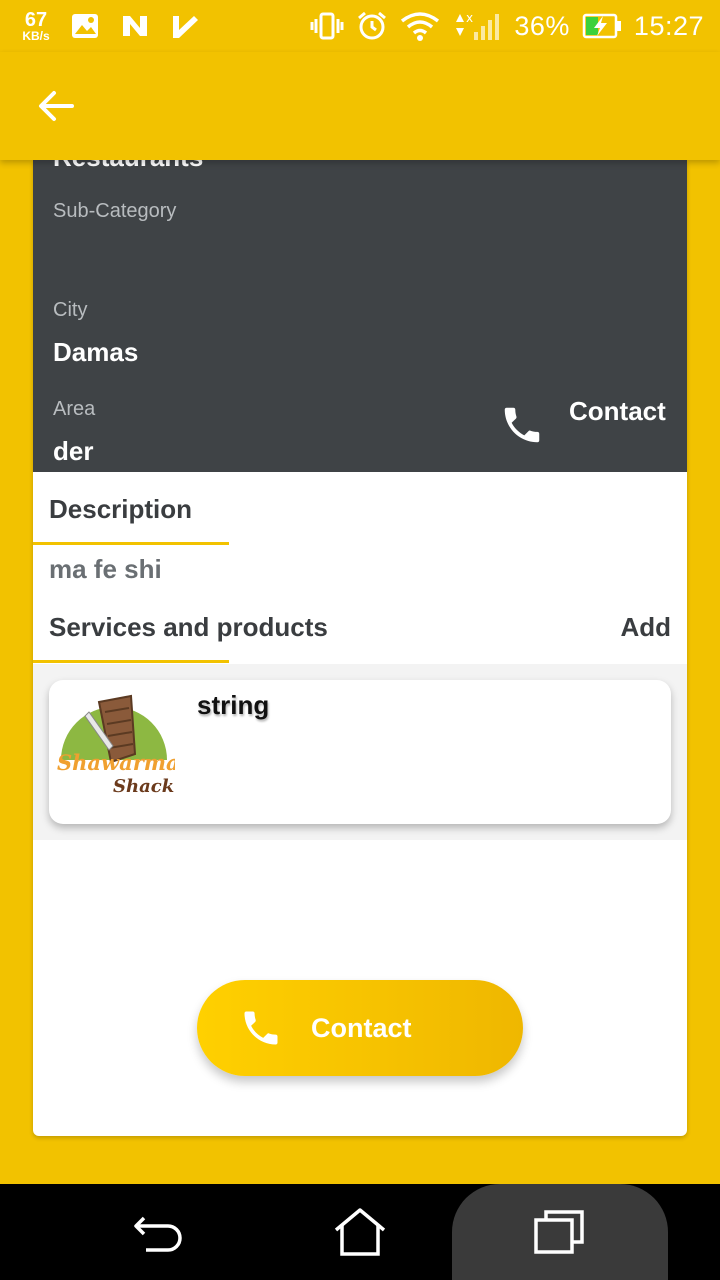 The image size is (720, 1280). Describe the element at coordinates (74, 409) in the screenshot. I see `area-label: Area` at that location.